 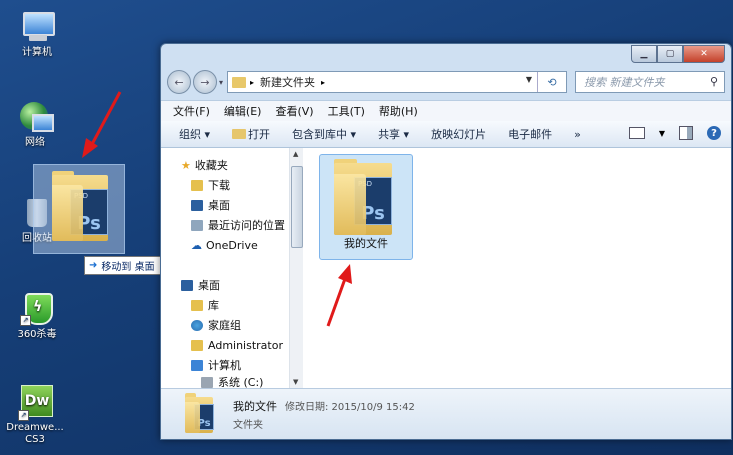 I want to click on more-button: », so click(x=577, y=134).